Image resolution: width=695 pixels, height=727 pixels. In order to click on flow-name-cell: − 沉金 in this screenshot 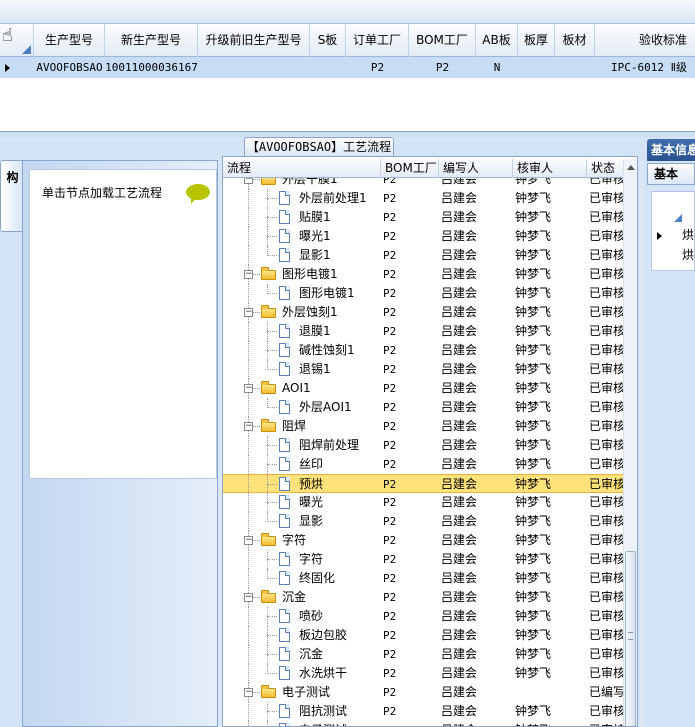, I will do `click(301, 597)`.